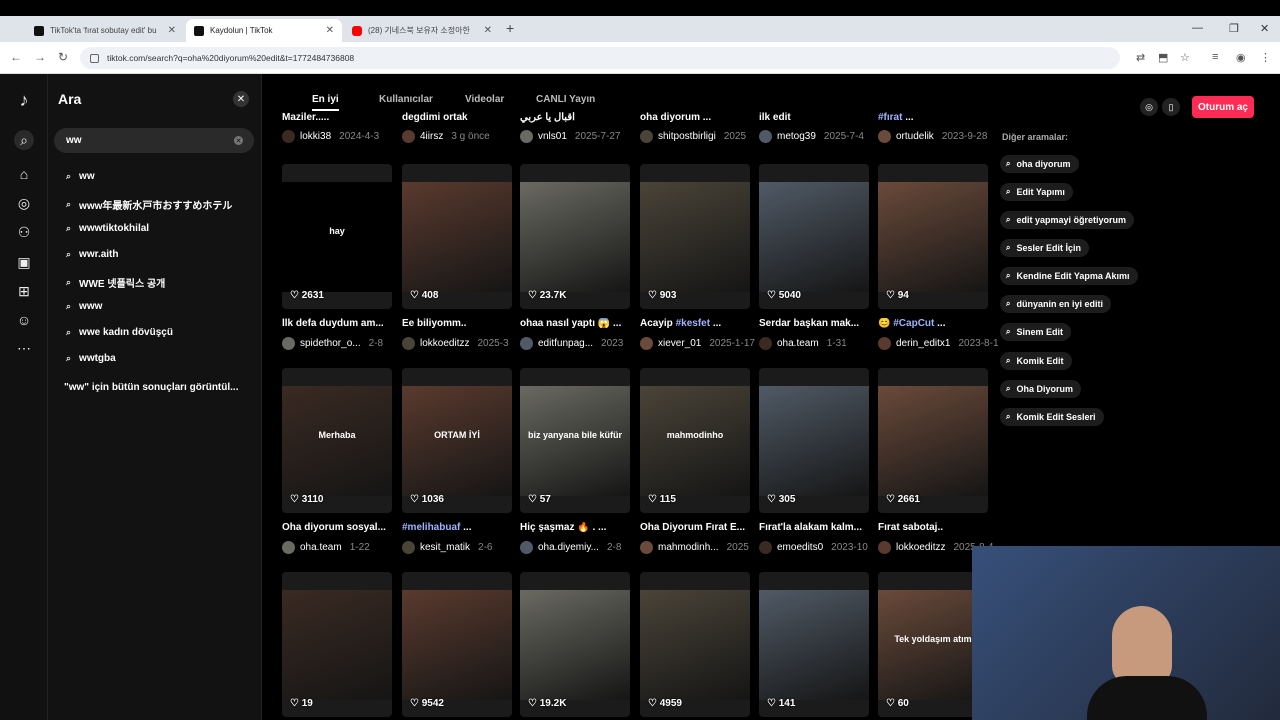  What do you see at coordinates (933, 236) in the screenshot?
I see `video-card: ♡ 94` at bounding box center [933, 236].